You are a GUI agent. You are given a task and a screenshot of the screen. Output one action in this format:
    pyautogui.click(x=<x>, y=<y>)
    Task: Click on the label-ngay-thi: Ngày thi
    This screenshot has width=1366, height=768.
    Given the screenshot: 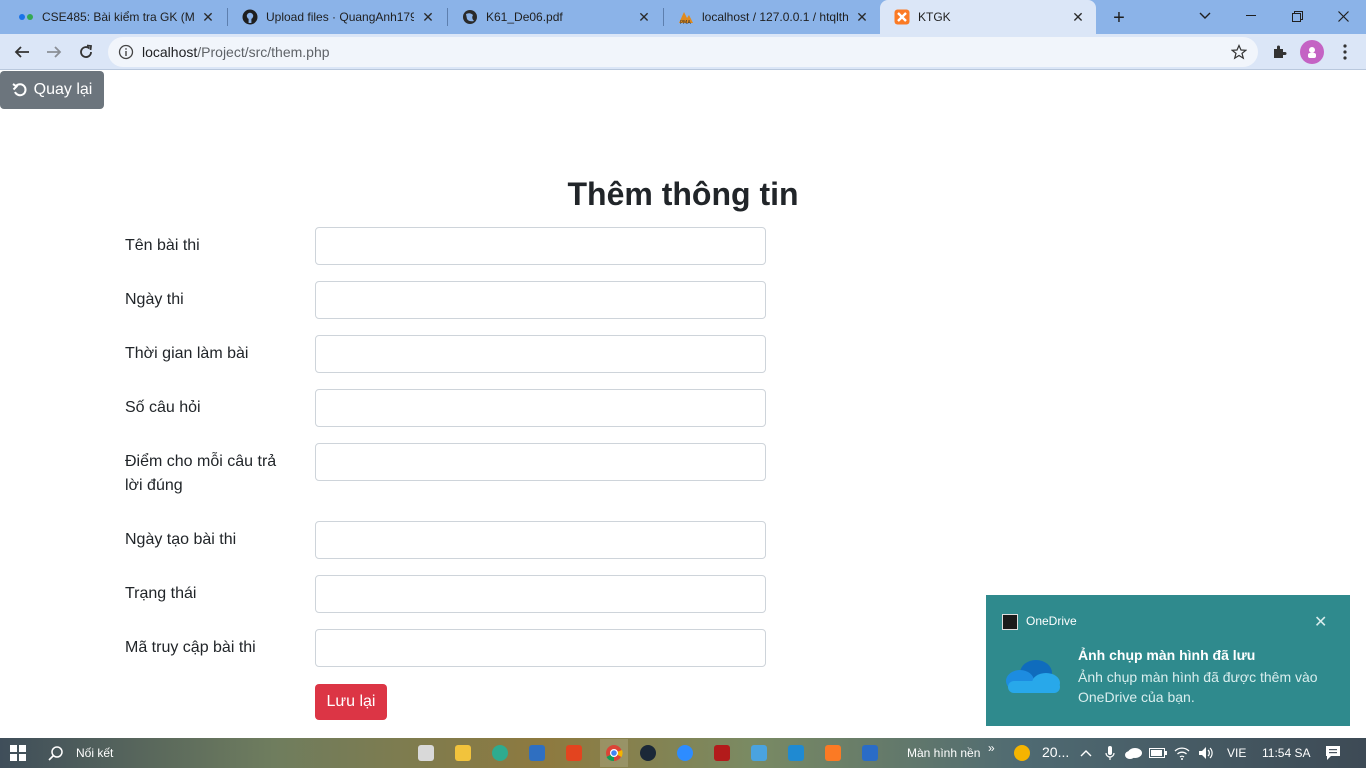 What is the action you would take?
    pyautogui.click(x=154, y=299)
    